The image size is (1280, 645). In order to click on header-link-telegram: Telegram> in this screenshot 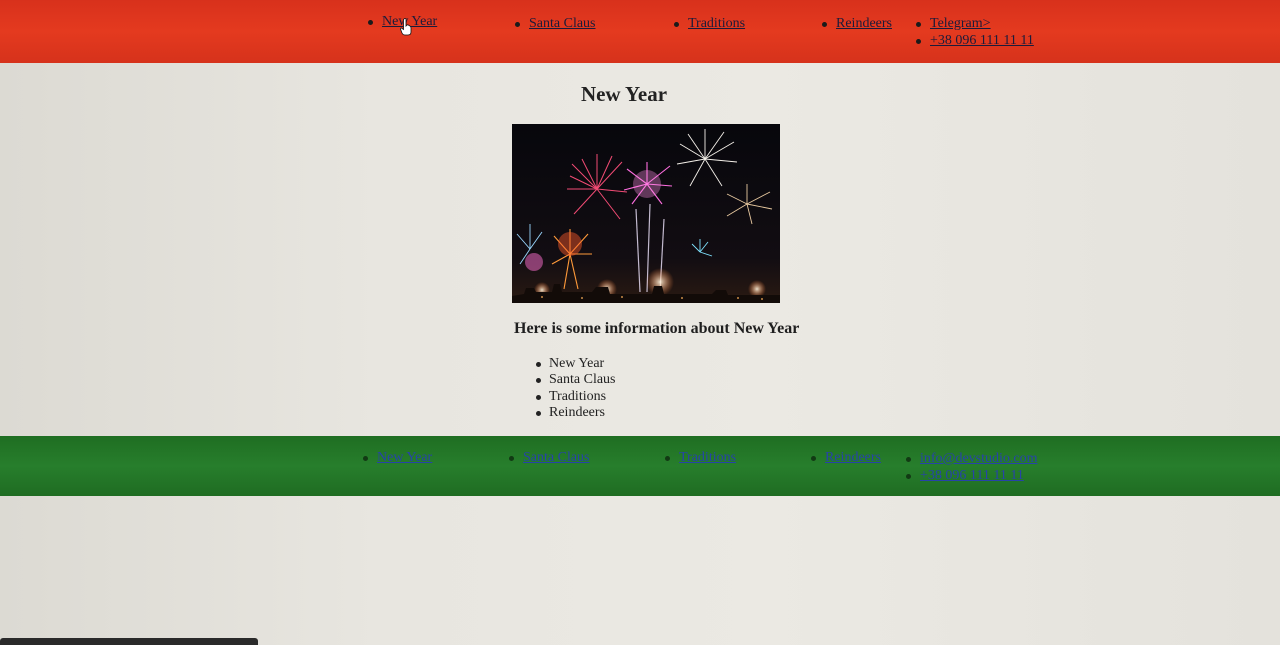, I will do `click(960, 23)`.